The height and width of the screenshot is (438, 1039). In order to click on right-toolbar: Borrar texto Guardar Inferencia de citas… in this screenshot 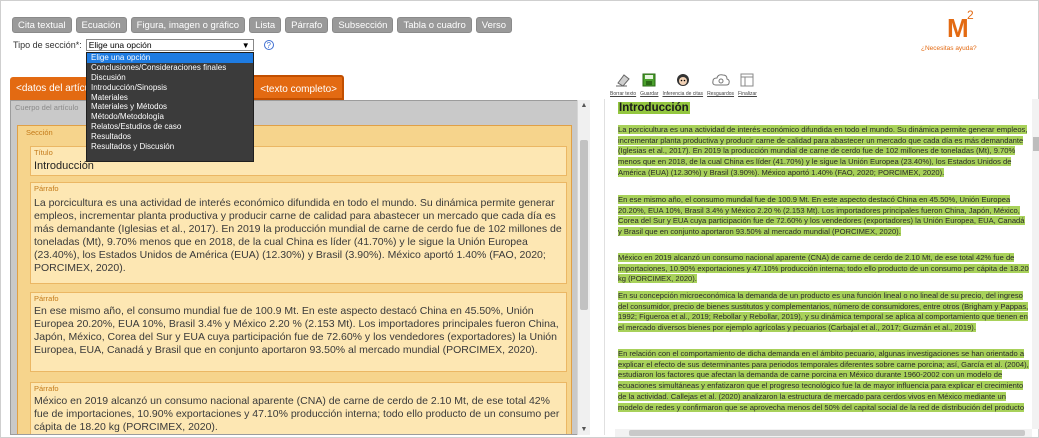, I will do `click(683, 84)`.